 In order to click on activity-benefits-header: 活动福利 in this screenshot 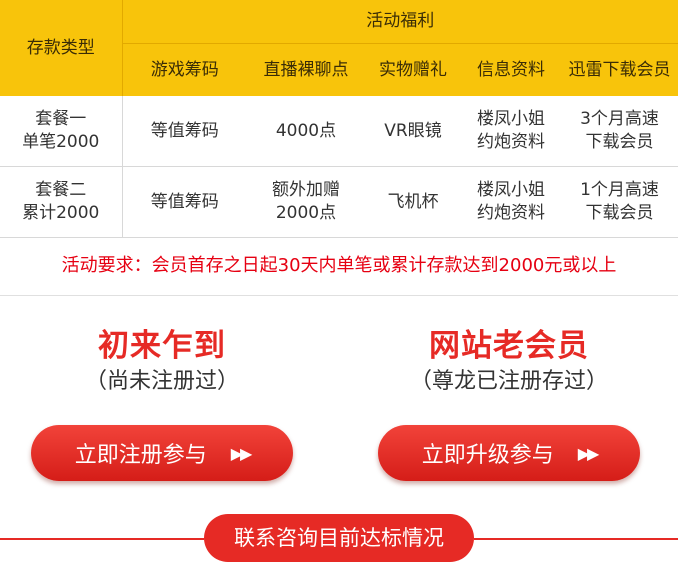, I will do `click(400, 22)`.